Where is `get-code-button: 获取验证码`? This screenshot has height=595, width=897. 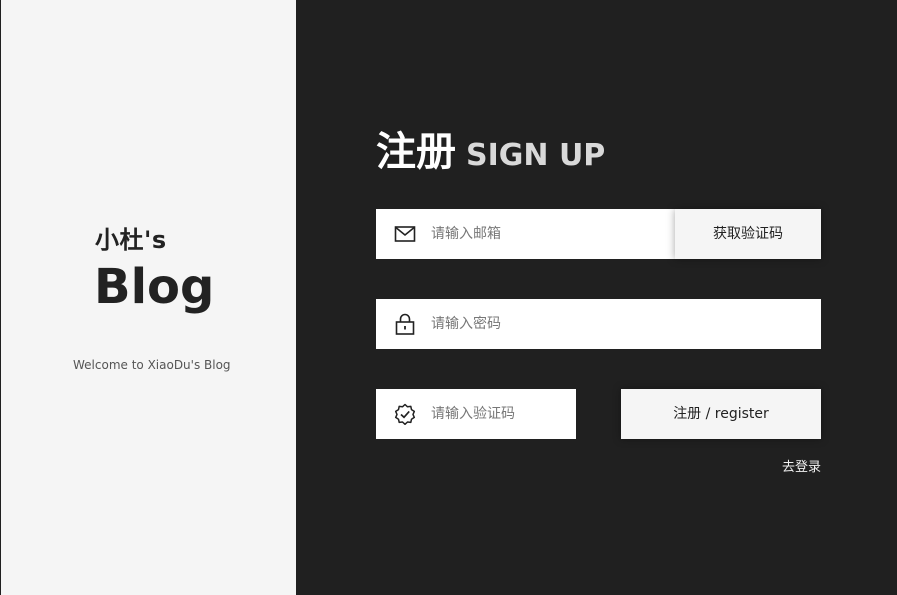
get-code-button: 获取验证码 is located at coordinates (748, 234).